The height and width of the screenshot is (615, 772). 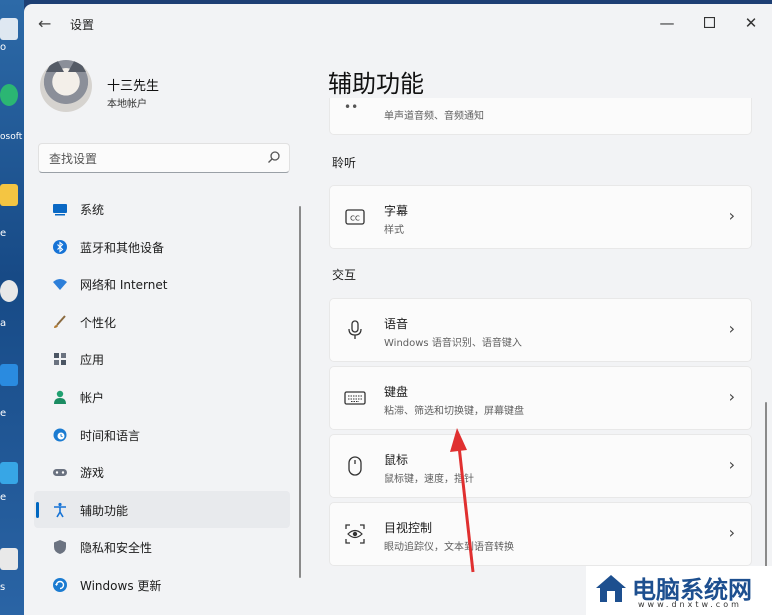 What do you see at coordinates (679, 590) in the screenshot?
I see `watermark-logo: 电脑系统网 www.dnxtw.com` at bounding box center [679, 590].